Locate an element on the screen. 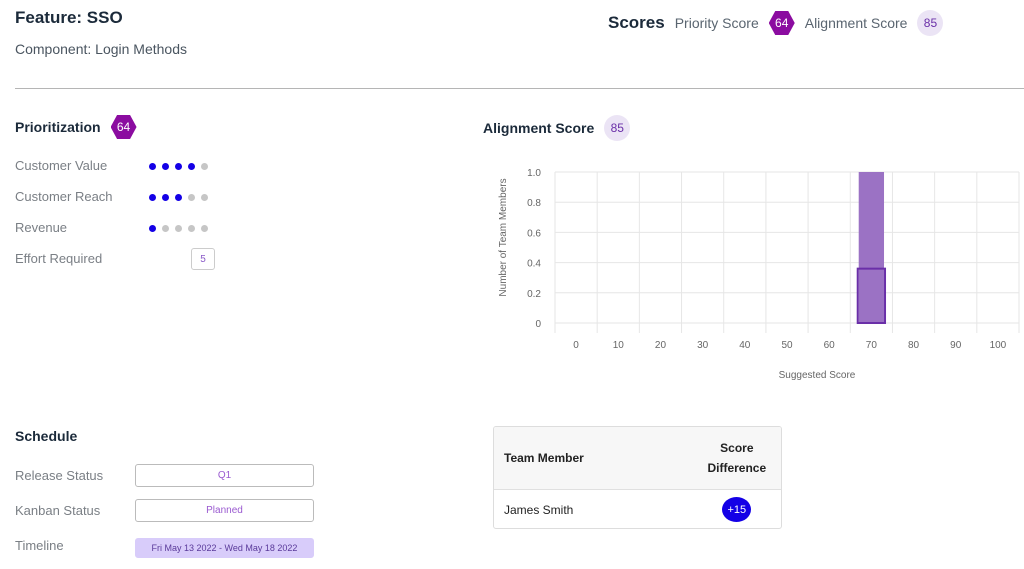  x-tick-label: 70 is located at coordinates (872, 345).